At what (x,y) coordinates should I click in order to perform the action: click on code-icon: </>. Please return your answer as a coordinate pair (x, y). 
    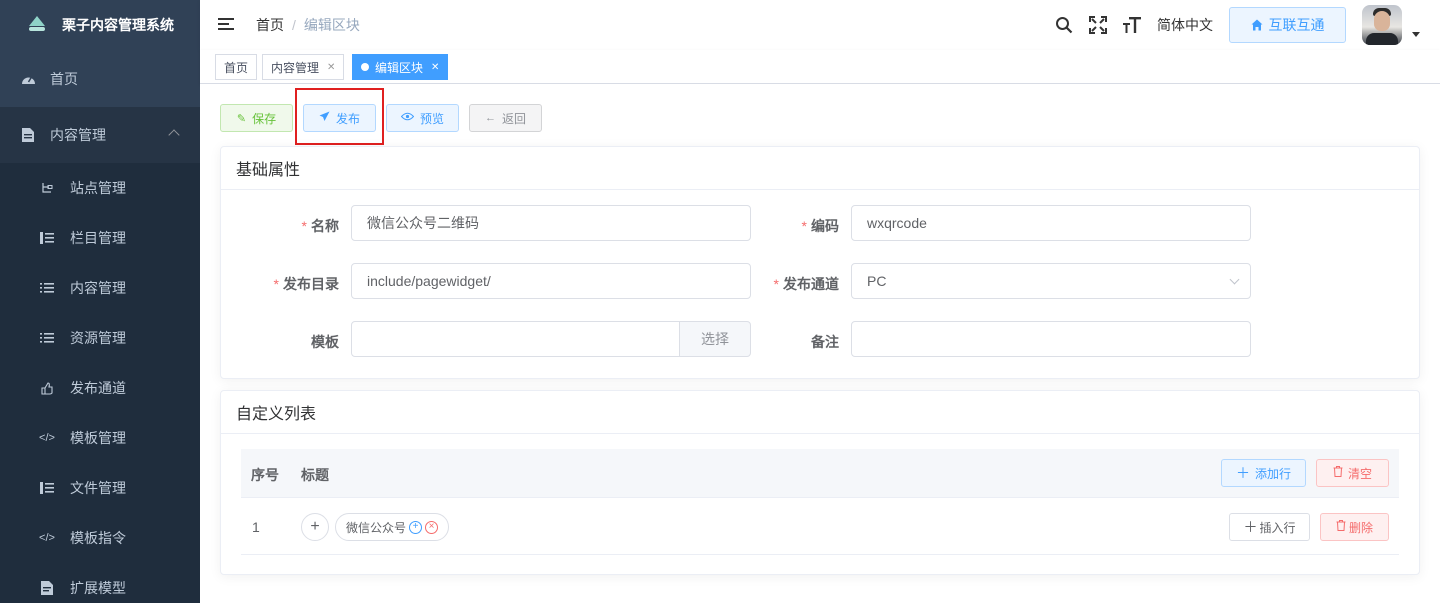
    Looking at the image, I should click on (47, 438).